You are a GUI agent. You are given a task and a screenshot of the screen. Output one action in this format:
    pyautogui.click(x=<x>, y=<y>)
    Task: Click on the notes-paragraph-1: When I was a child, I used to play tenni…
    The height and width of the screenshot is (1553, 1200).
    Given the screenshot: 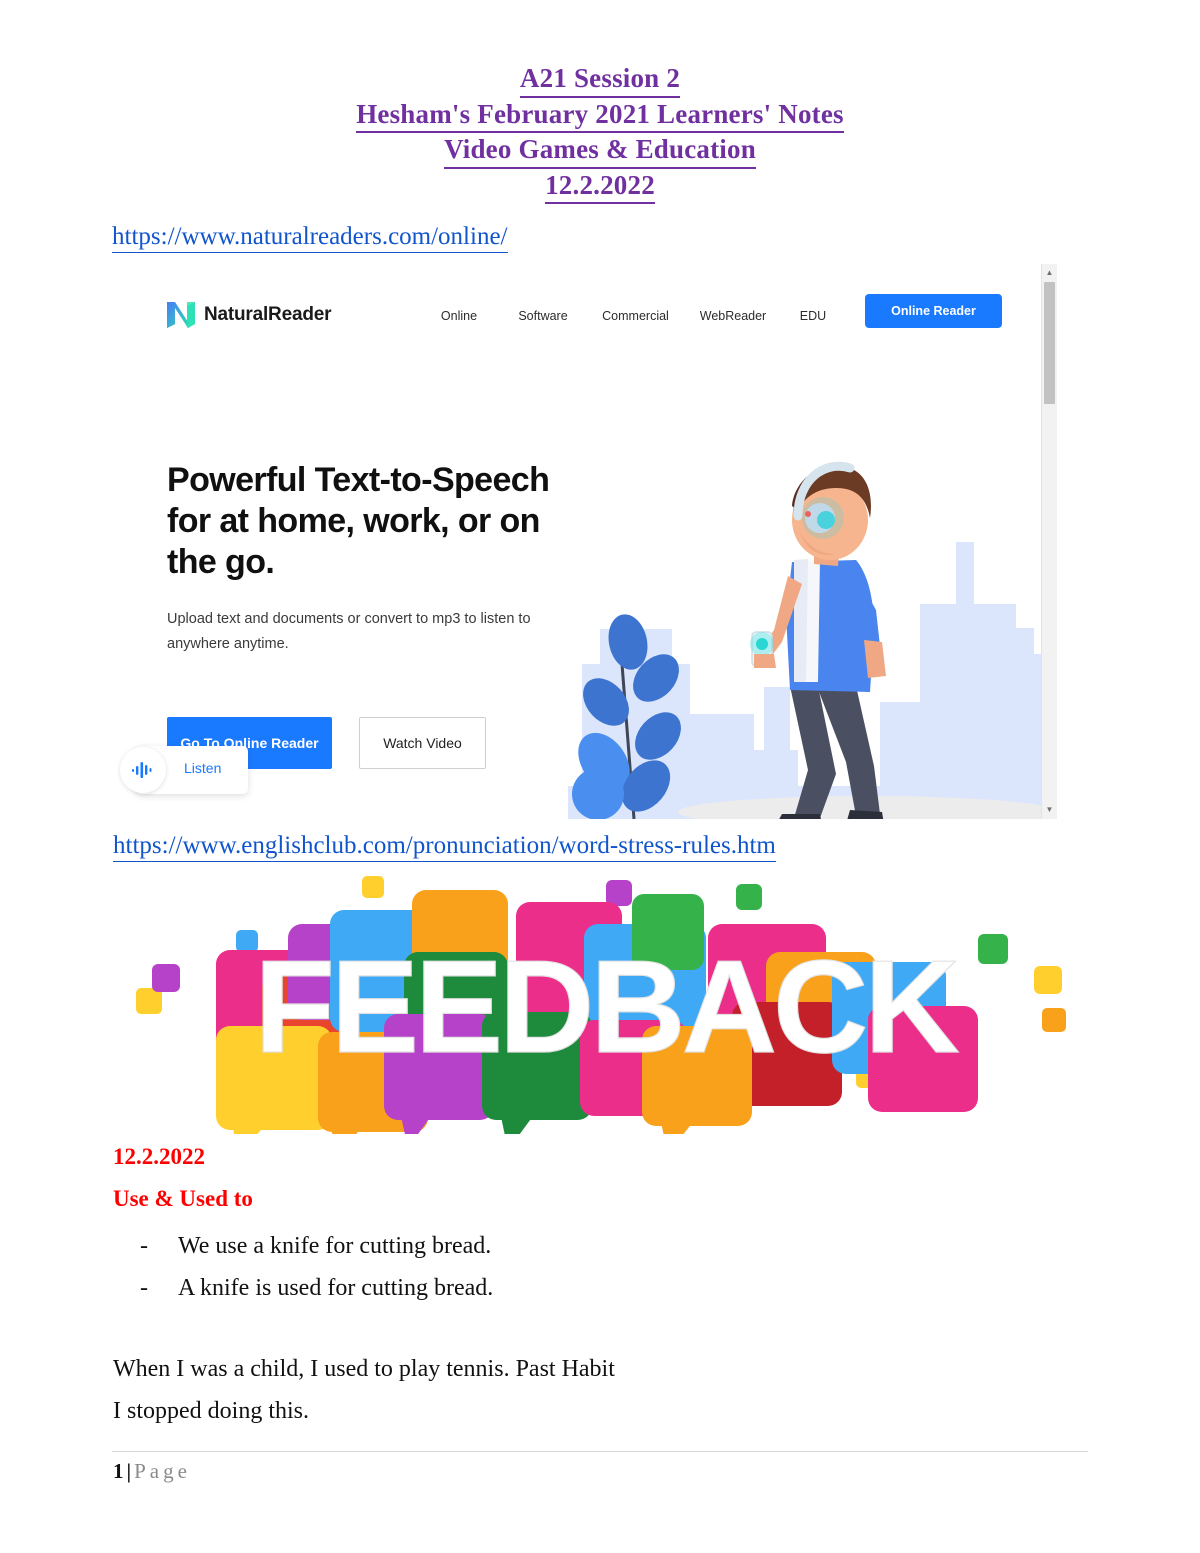 What is the action you would take?
    pyautogui.click(x=364, y=1369)
    